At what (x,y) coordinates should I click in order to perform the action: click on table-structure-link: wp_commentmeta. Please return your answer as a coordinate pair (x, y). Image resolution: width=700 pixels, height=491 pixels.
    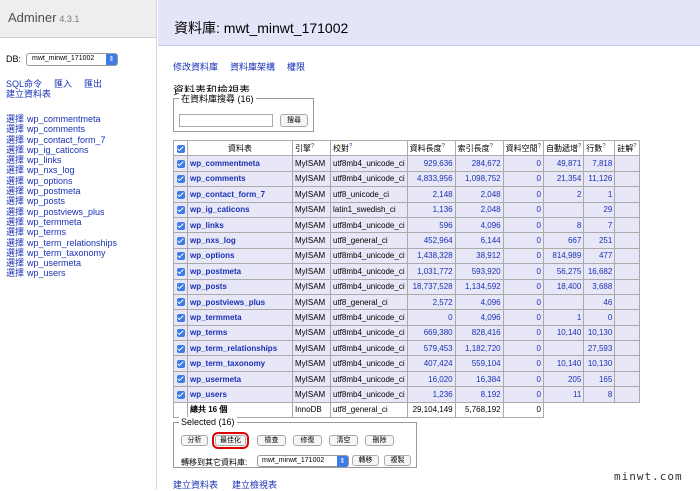
    Looking at the image, I should click on (64, 119).